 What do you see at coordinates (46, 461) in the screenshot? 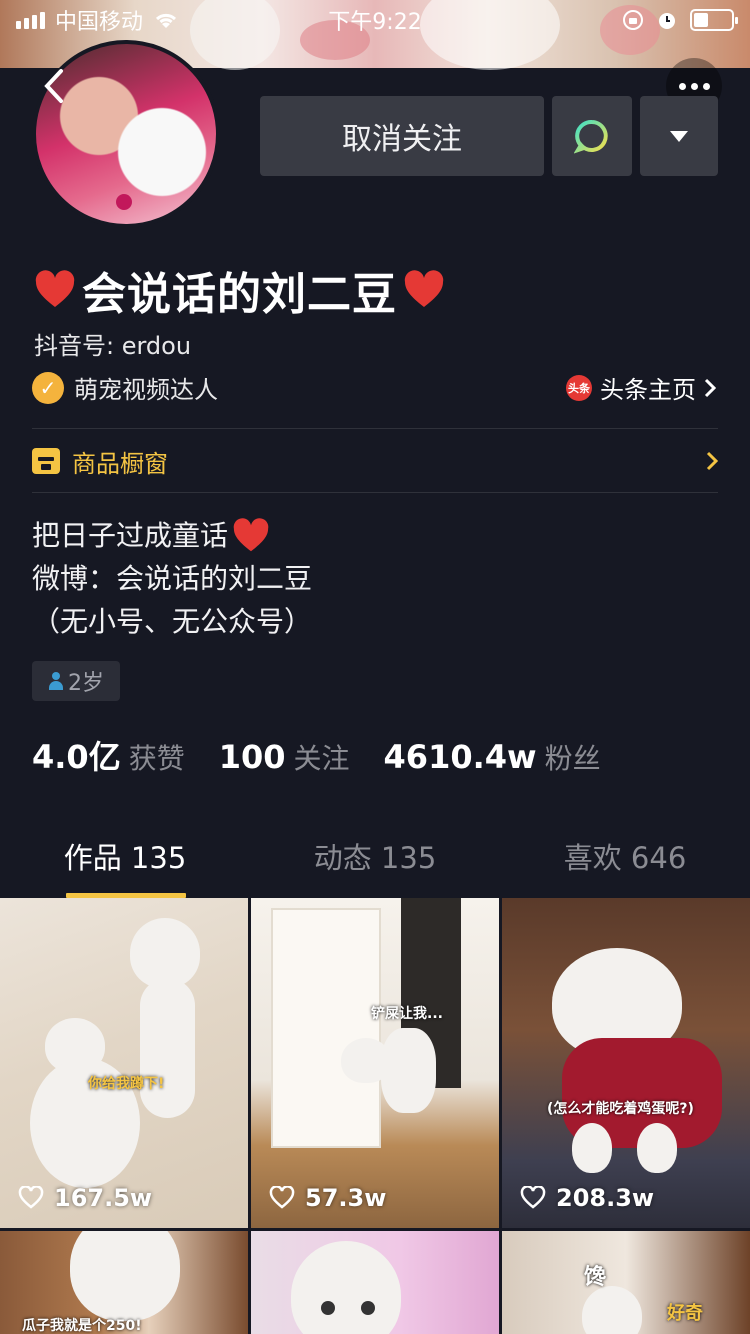
I see `shop-icon` at bounding box center [46, 461].